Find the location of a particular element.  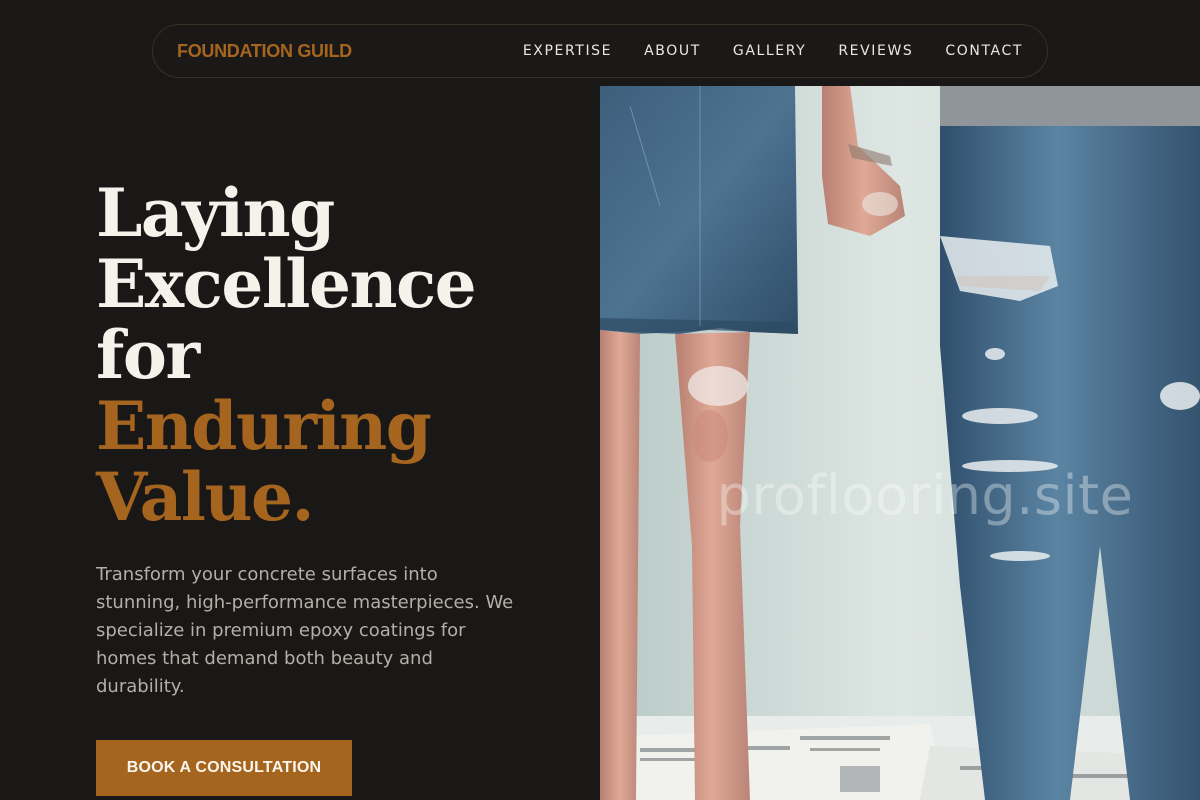

brand-logo: FOUNDATION GUILD is located at coordinates (264, 51).